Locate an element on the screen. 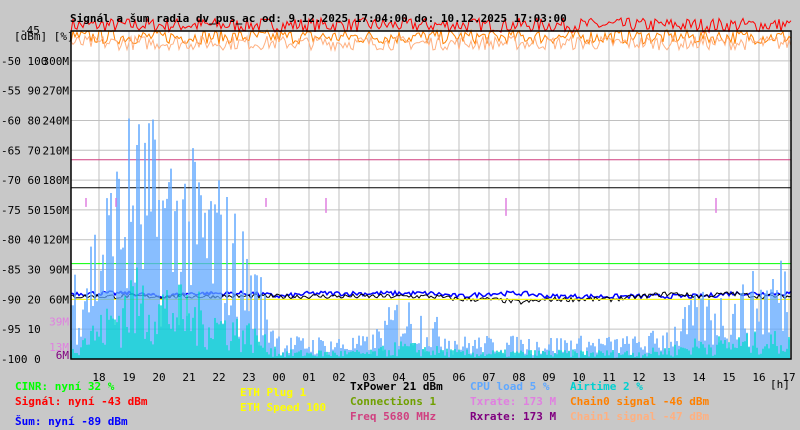 The height and width of the screenshot is (430, 800). y-tick-label: -55 90 is located at coordinates (21, 91).